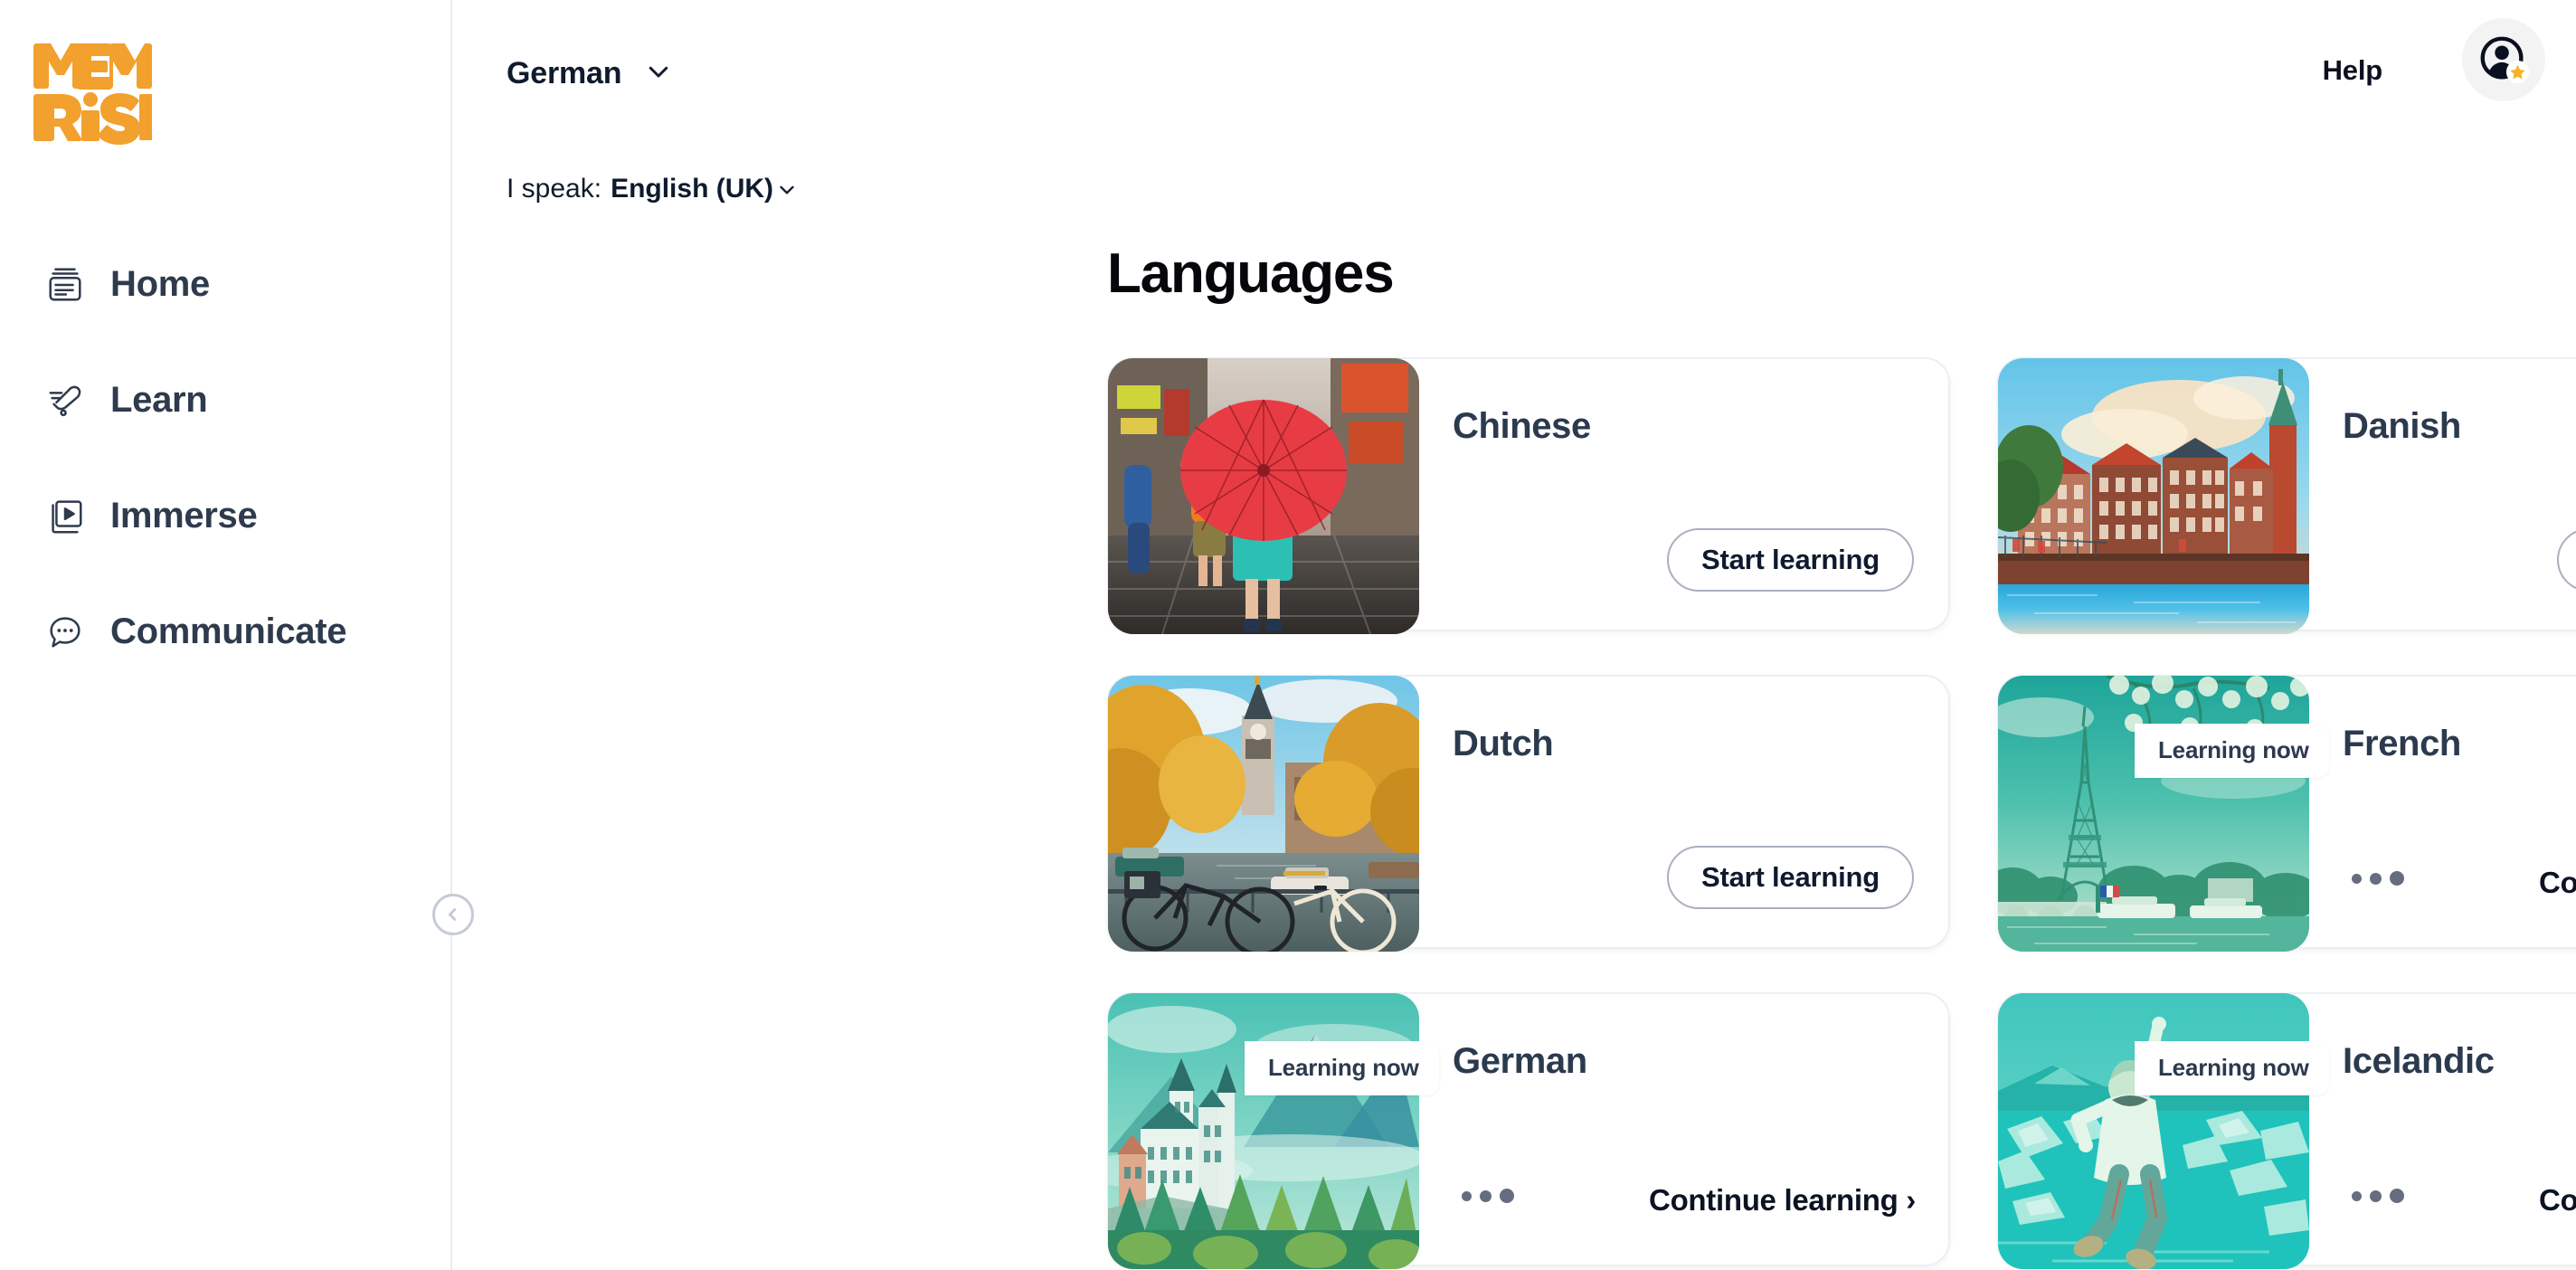 The image size is (2576, 1270). What do you see at coordinates (565, 73) in the screenshot?
I see `current-language-label: German` at bounding box center [565, 73].